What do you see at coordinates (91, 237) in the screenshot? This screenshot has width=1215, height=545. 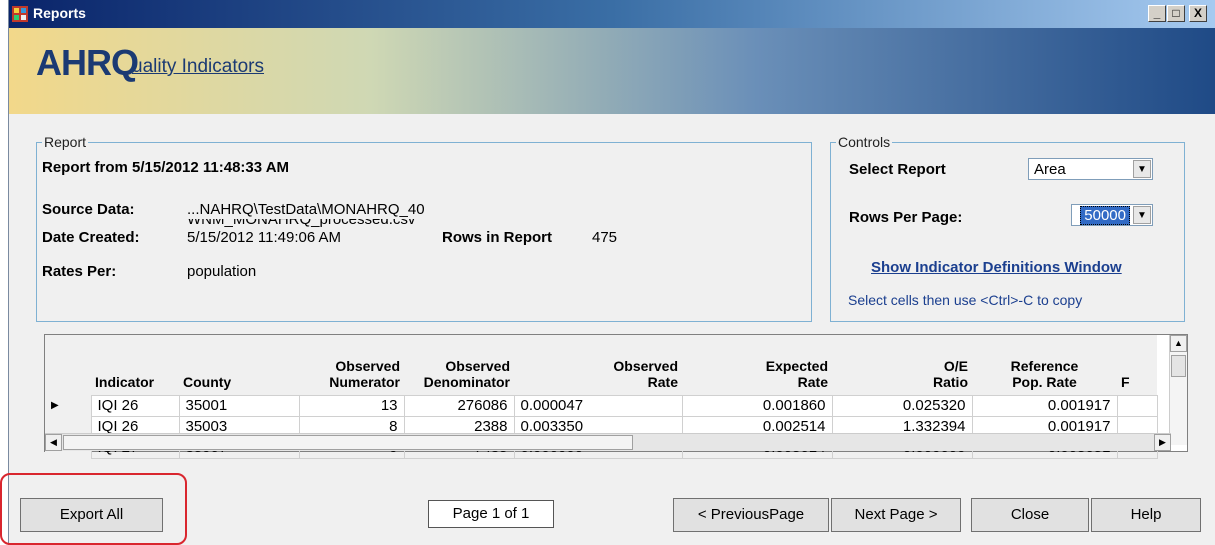 I see `date-created-label: Date Created:` at bounding box center [91, 237].